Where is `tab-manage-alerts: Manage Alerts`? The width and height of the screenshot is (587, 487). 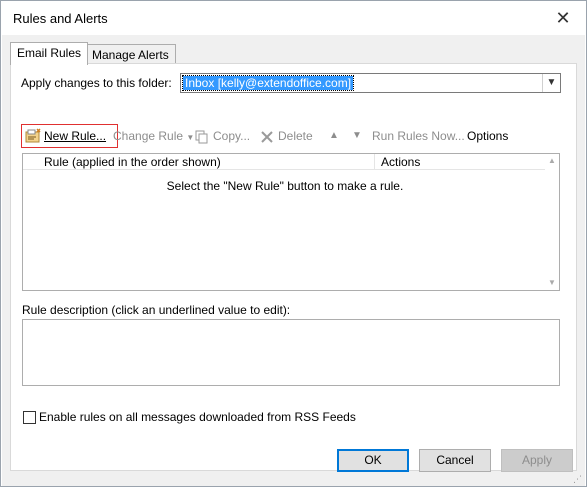
tab-manage-alerts: Manage Alerts is located at coordinates (130, 54).